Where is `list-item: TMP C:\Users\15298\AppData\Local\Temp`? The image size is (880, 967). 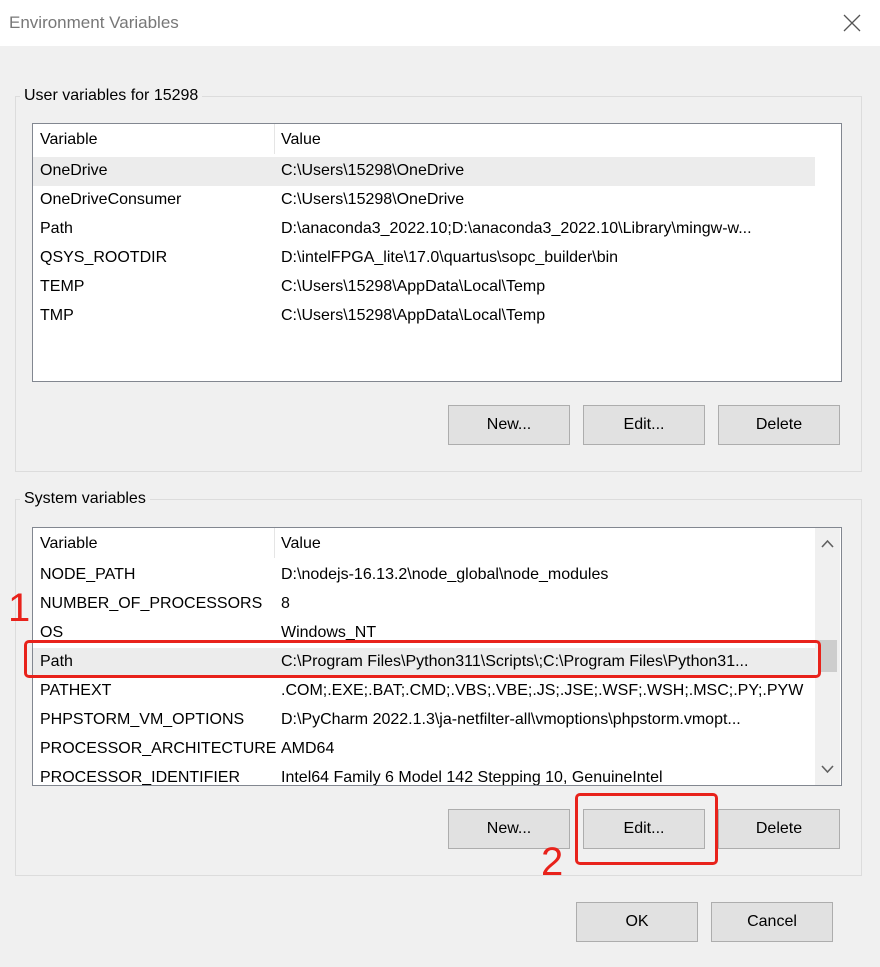
list-item: TMP C:\Users\15298\AppData\Local\Temp is located at coordinates (424, 316).